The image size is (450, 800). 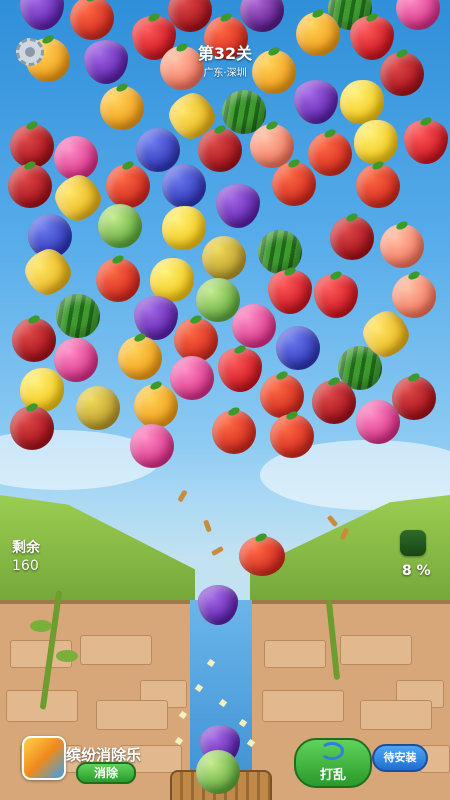 What do you see at coordinates (120, 226) in the screenshot?
I see `fruit-cabbage` at bounding box center [120, 226].